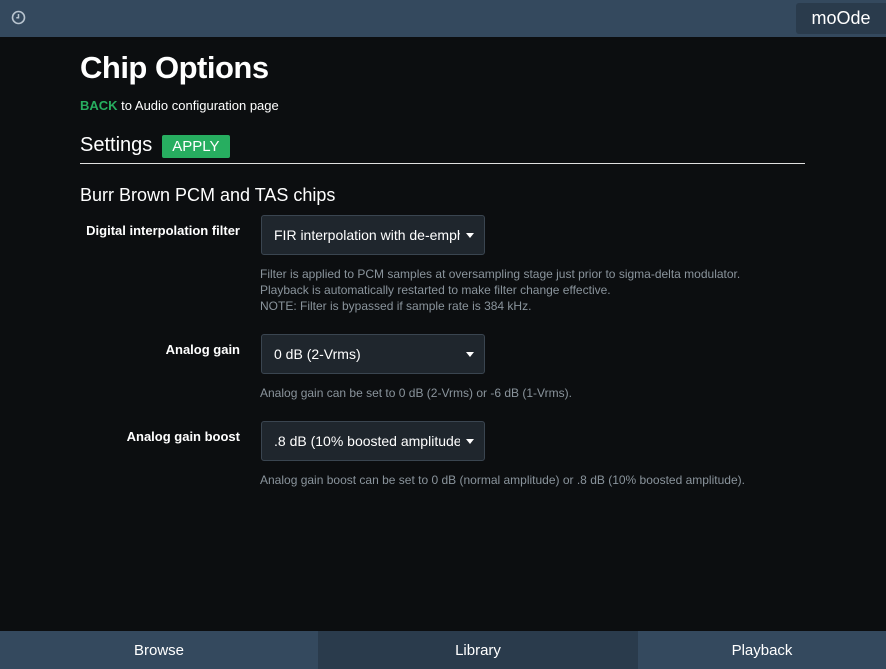 Image resolution: width=886 pixels, height=669 pixels. Describe the element at coordinates (841, 18) in the screenshot. I see `brand-logo: moOde` at that location.